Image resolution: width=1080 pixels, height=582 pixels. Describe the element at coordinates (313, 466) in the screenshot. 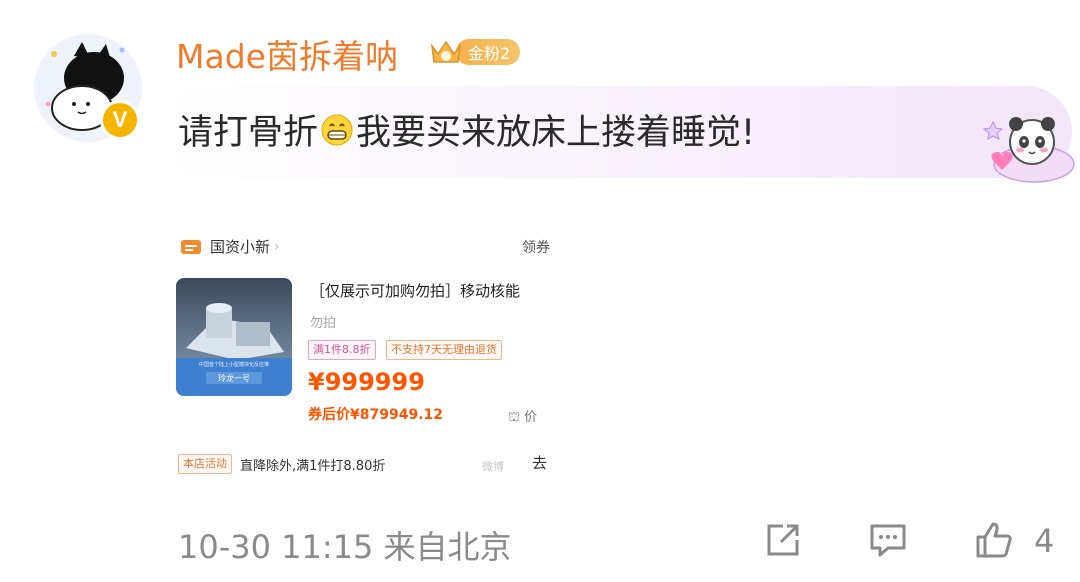

I see `promo-text: 直降除外,满1件打8.80折` at that location.